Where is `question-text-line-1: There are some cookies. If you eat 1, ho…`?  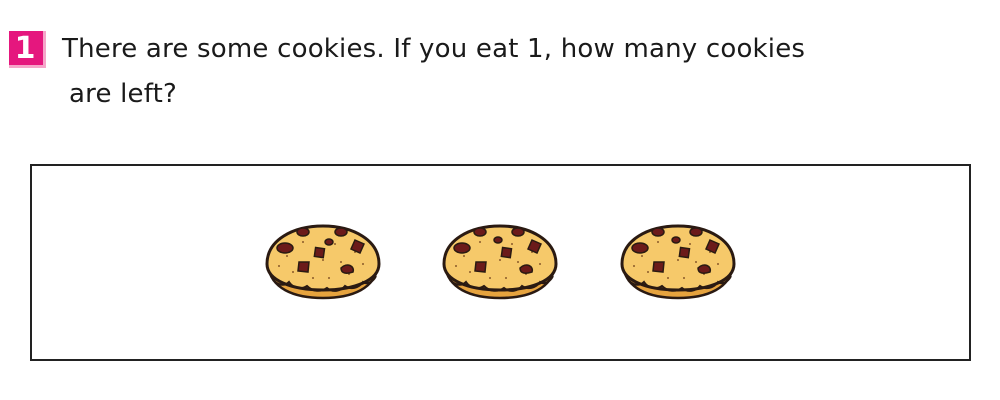
question-text-line-1: There are some cookies. If you eat 1, ho… is located at coordinates (434, 49).